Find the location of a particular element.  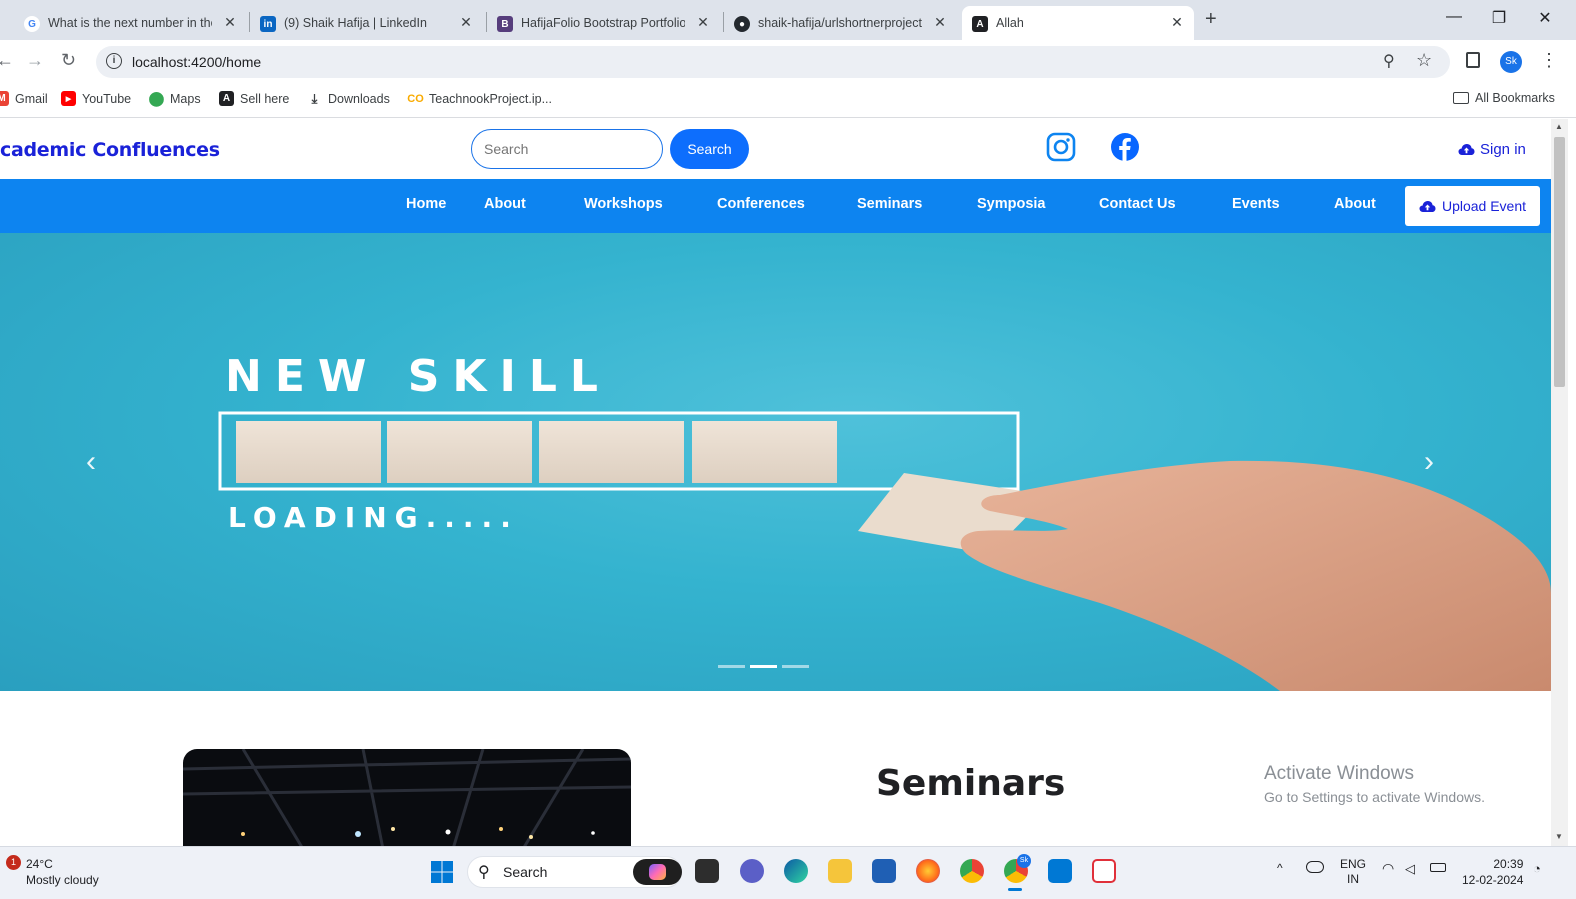

site-brand: cademic Confluences is located at coordinates (110, 150).